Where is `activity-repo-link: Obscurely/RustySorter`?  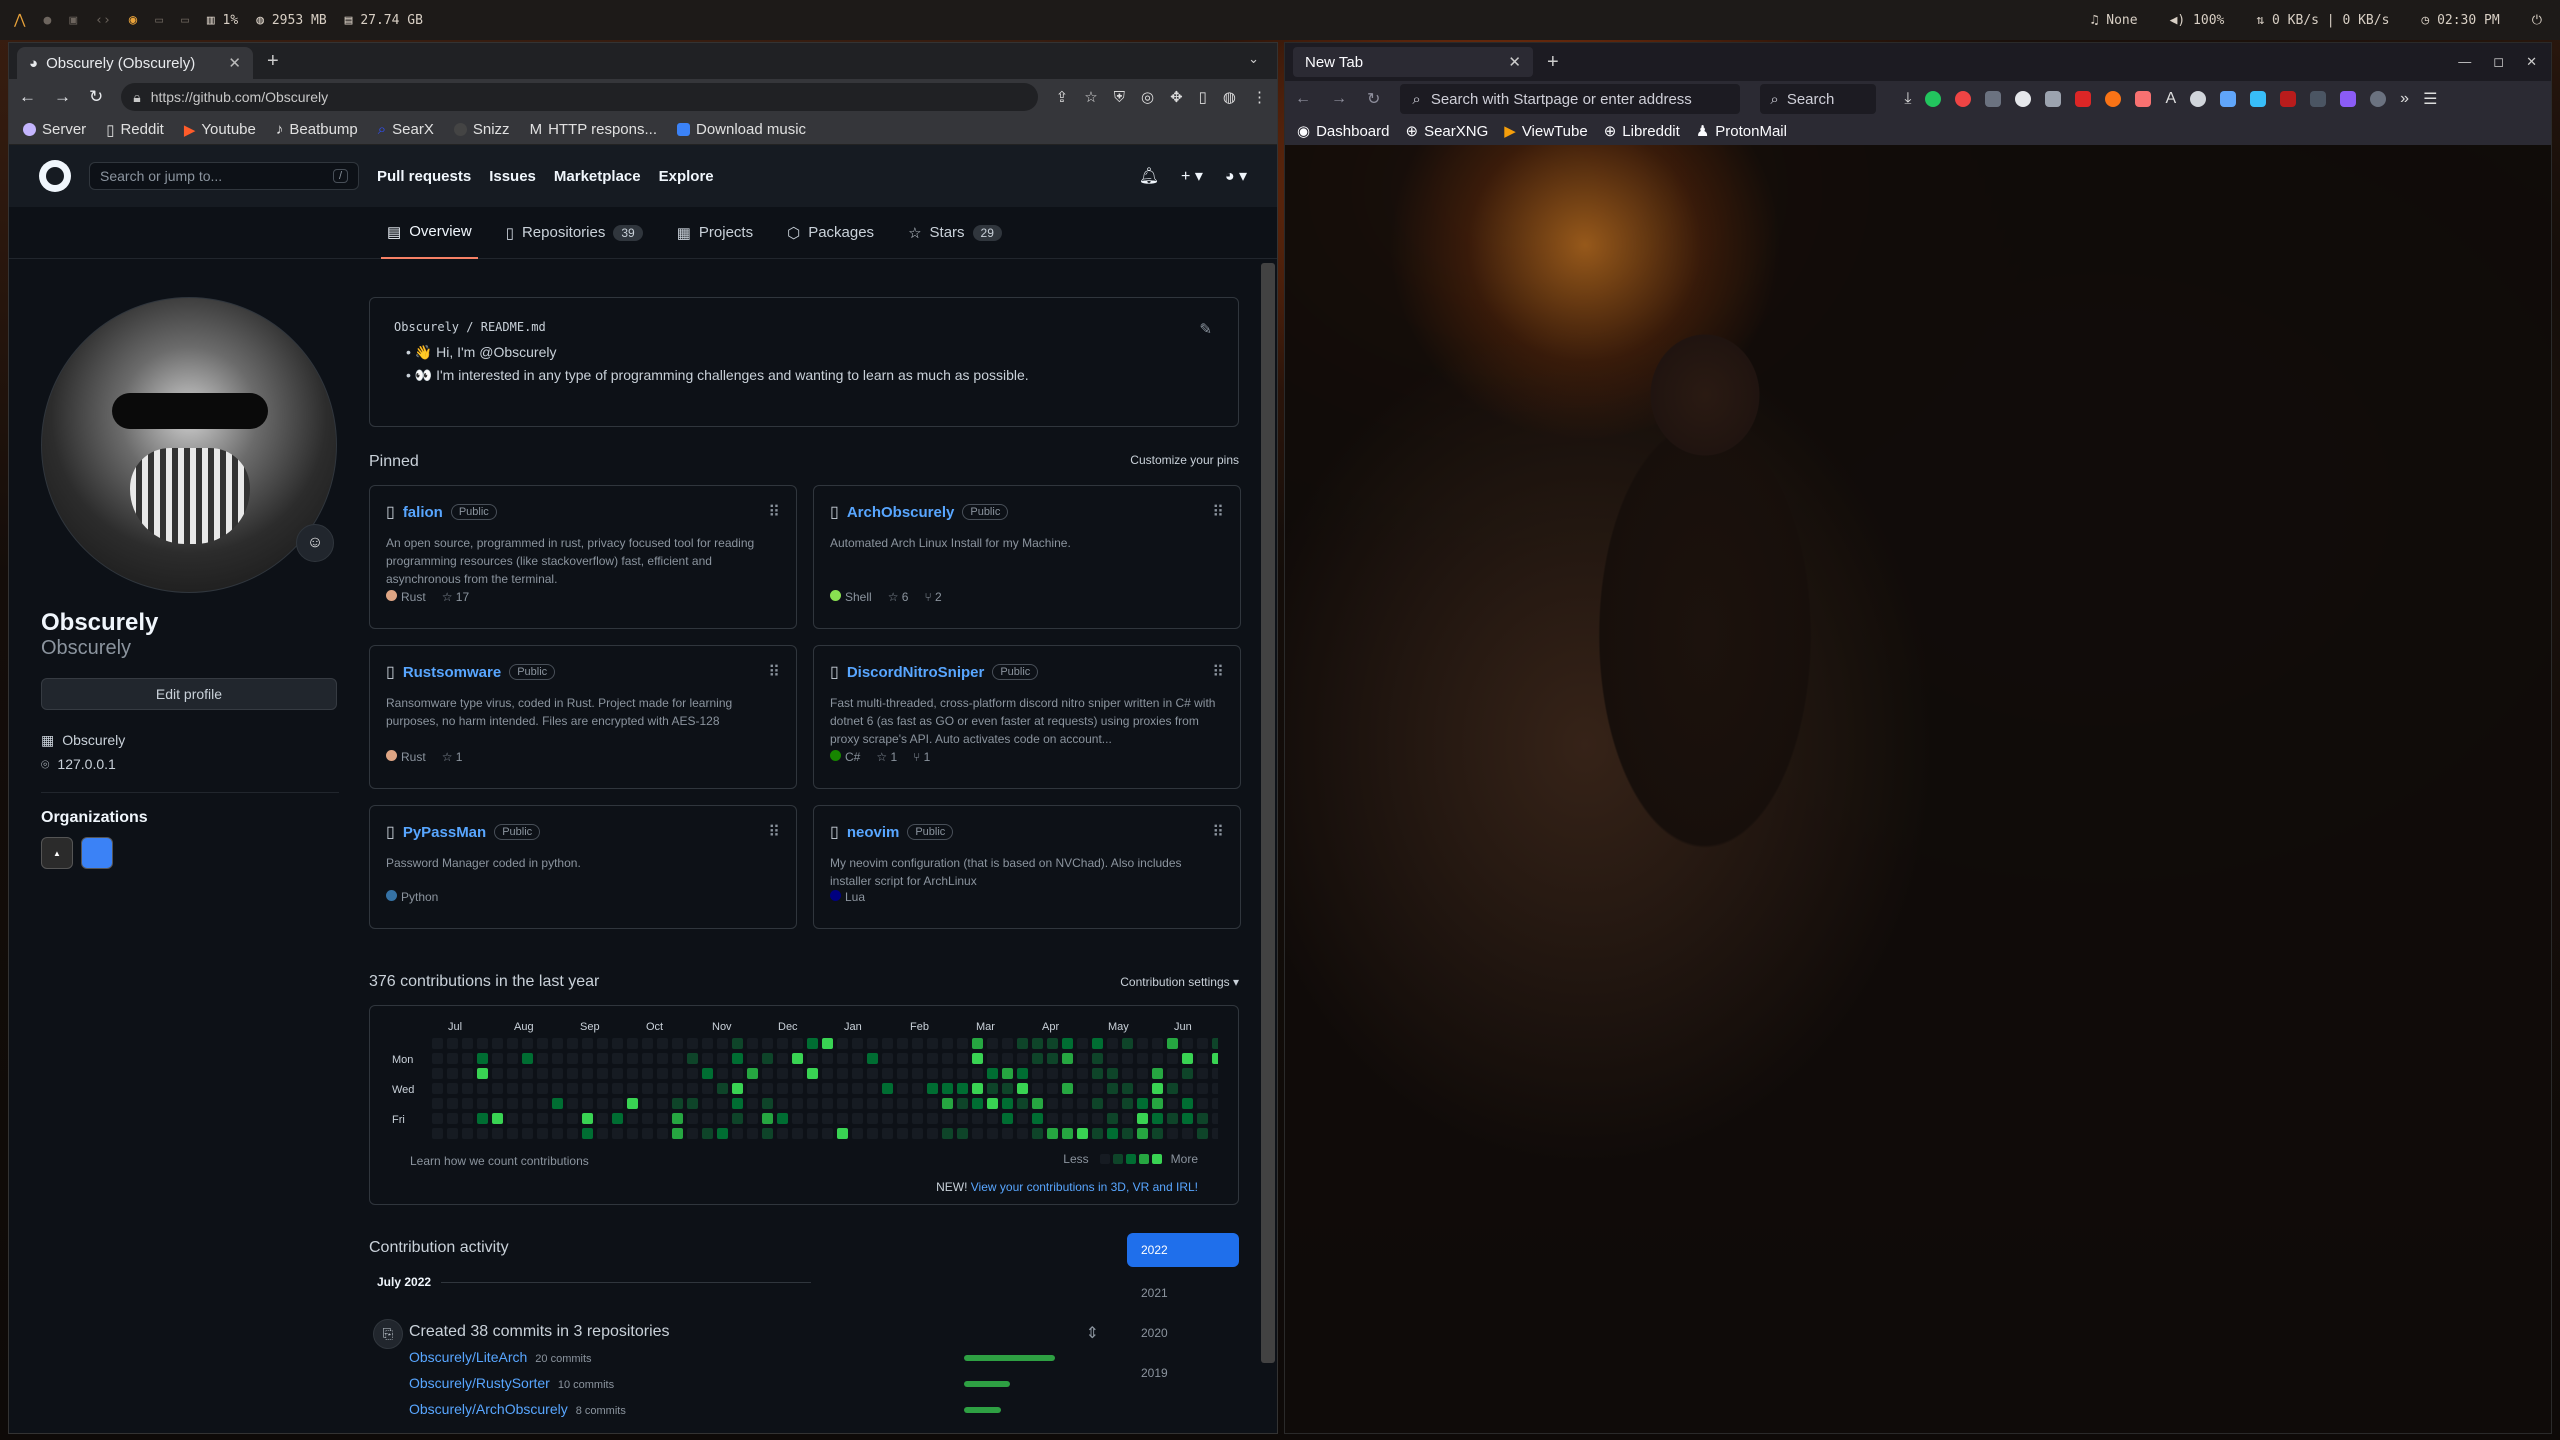
activity-repo-link: Obscurely/RustySorter is located at coordinates (479, 1383).